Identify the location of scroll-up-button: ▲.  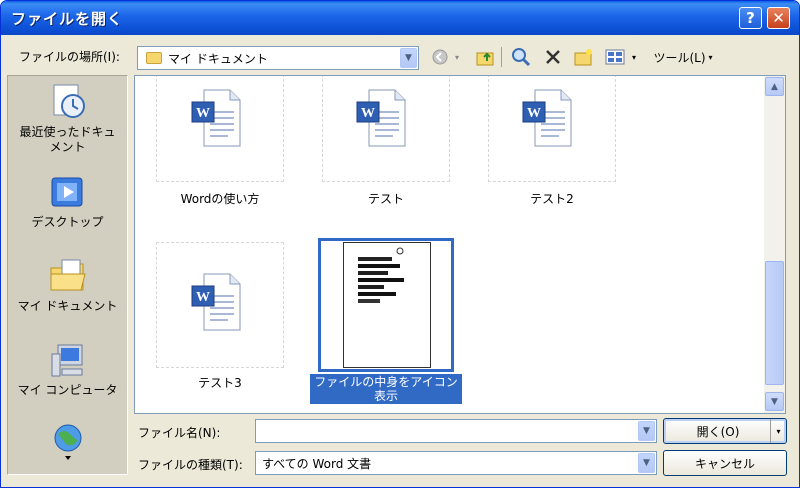
(774, 86).